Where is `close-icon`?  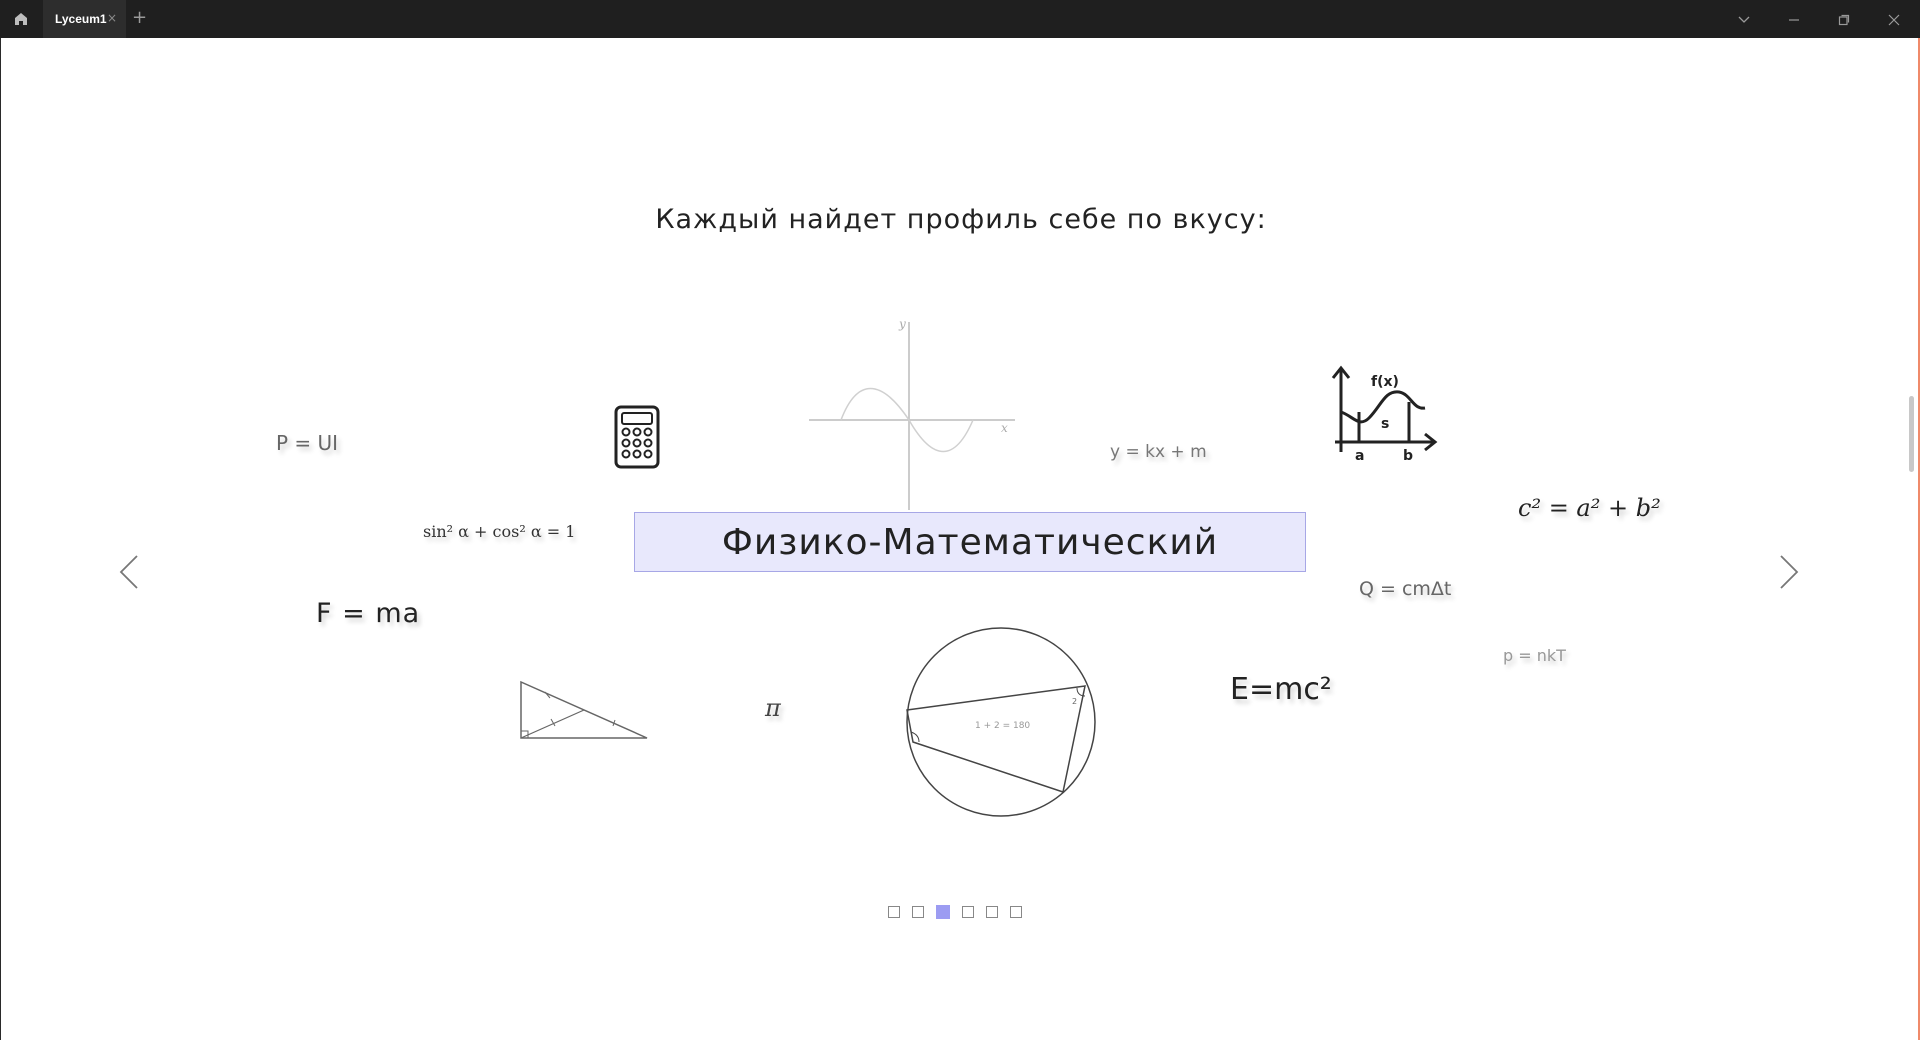 close-icon is located at coordinates (1894, 20).